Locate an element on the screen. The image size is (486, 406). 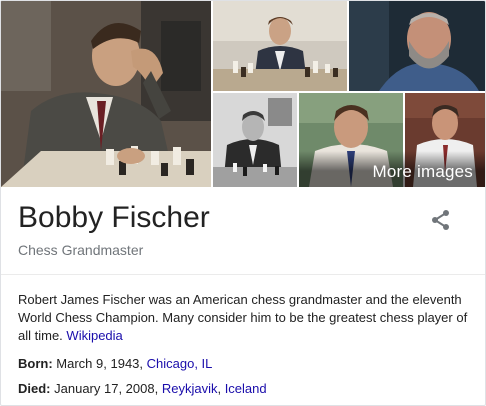
entity-subtitle: Chess Grandmaster is located at coordinates (81, 250).